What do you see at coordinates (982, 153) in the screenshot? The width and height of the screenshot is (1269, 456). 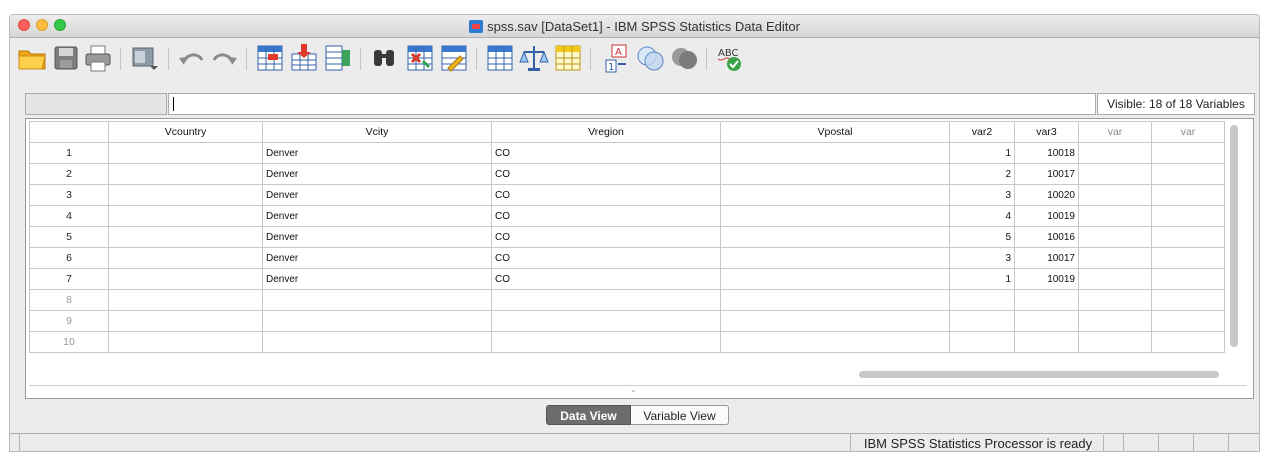 I see `data-cell-var2: 1` at bounding box center [982, 153].